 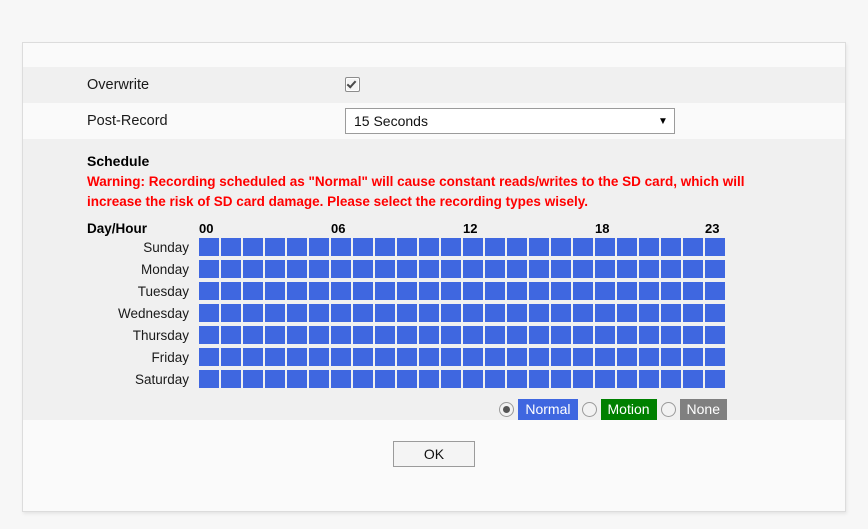 What do you see at coordinates (434, 454) in the screenshot?
I see `ok-button: OK` at bounding box center [434, 454].